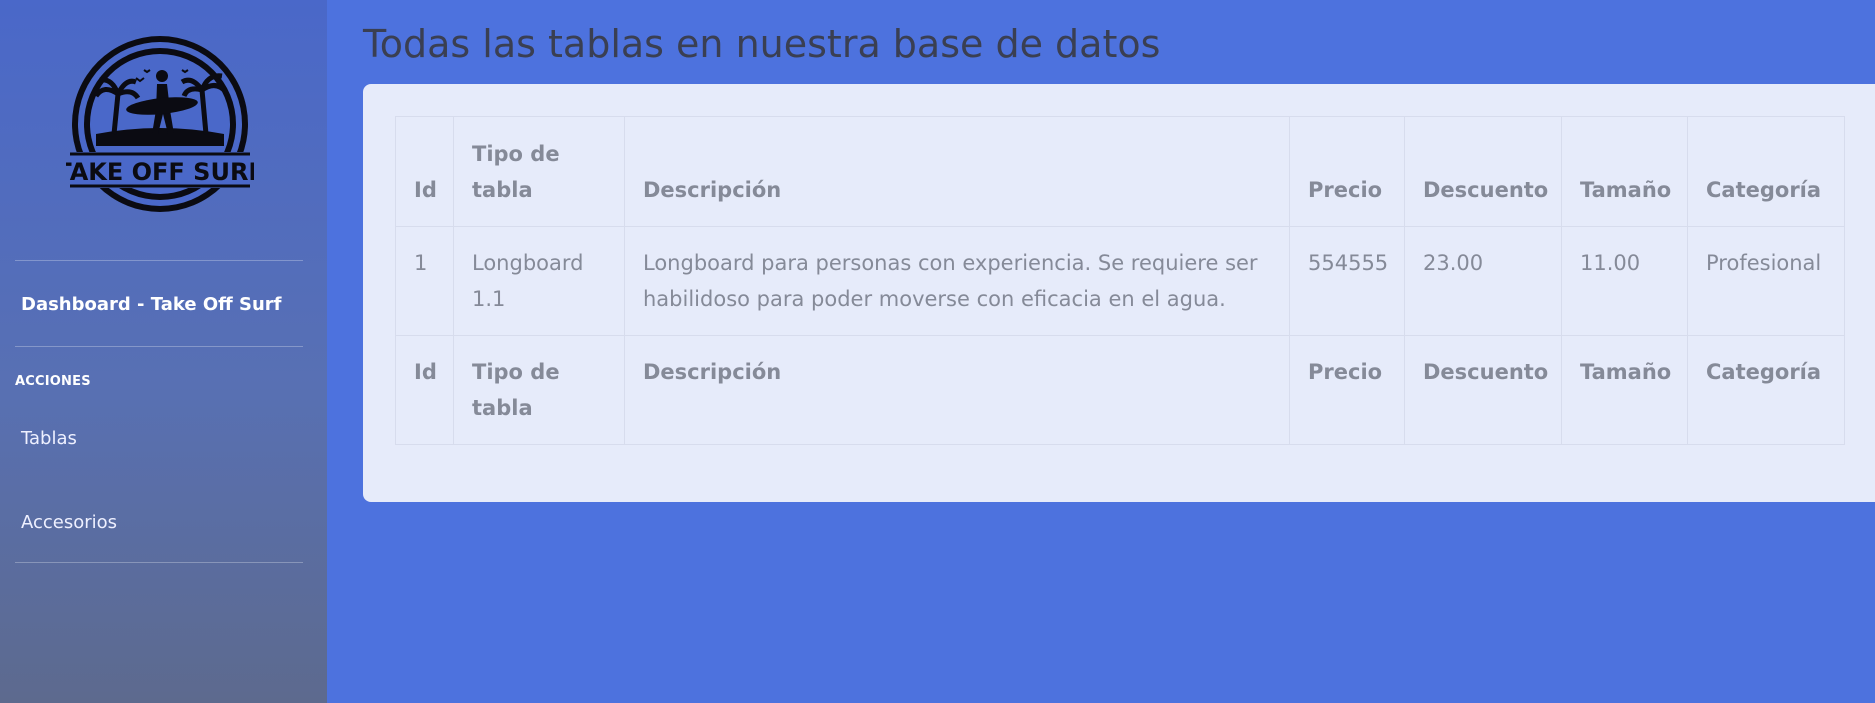 Image resolution: width=1875 pixels, height=703 pixels. What do you see at coordinates (1624, 171) in the screenshot?
I see `column-header-tamano: Tamaño` at bounding box center [1624, 171].